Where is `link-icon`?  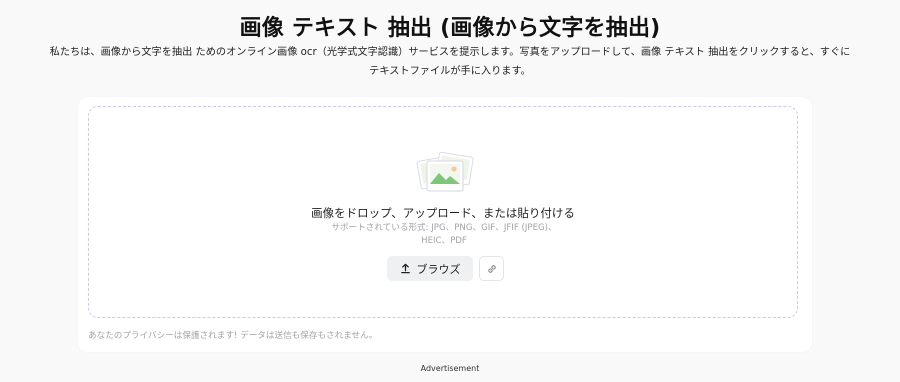
link-icon is located at coordinates (491, 268).